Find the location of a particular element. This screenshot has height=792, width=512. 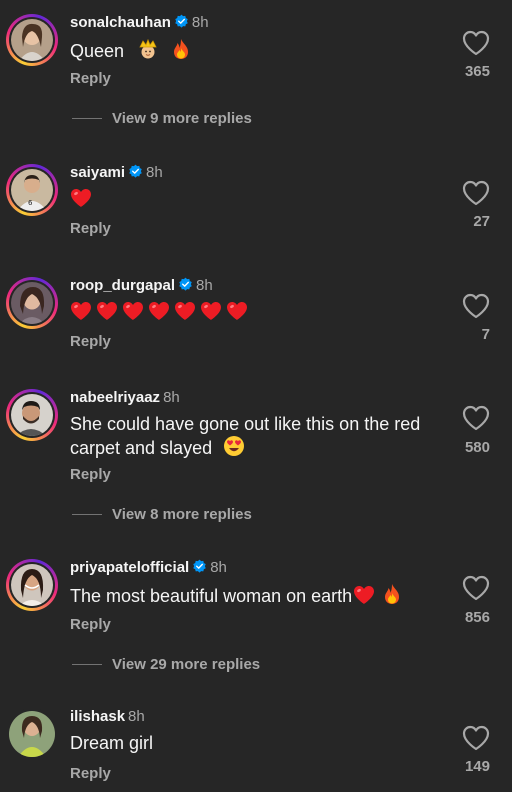

view-more-replies-button: View 29 more replies is located at coordinates (166, 664).